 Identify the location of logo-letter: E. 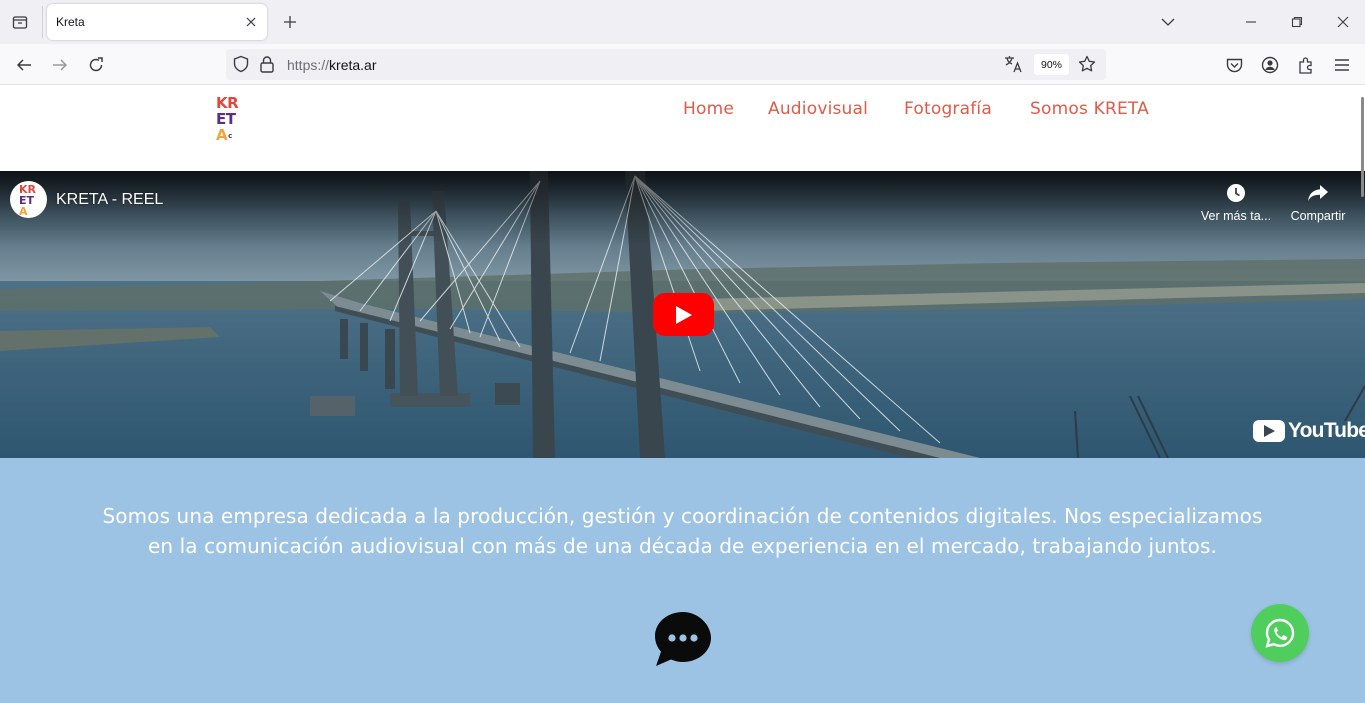
(221, 119).